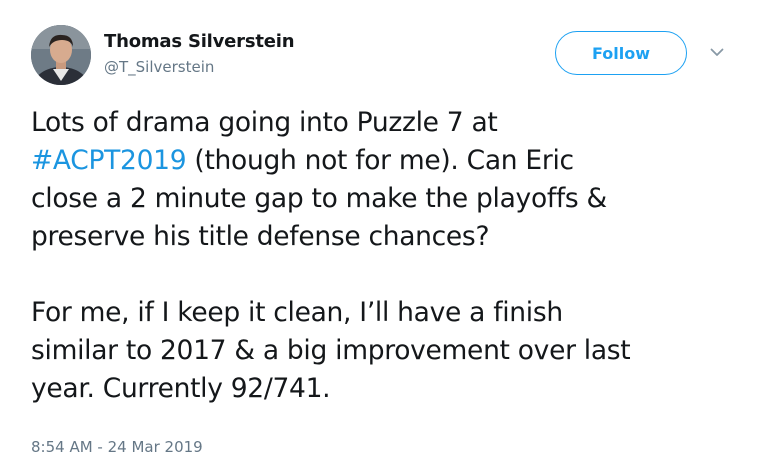  I want to click on tweet-line-text: (though not for me). Can Eric, so click(380, 160).